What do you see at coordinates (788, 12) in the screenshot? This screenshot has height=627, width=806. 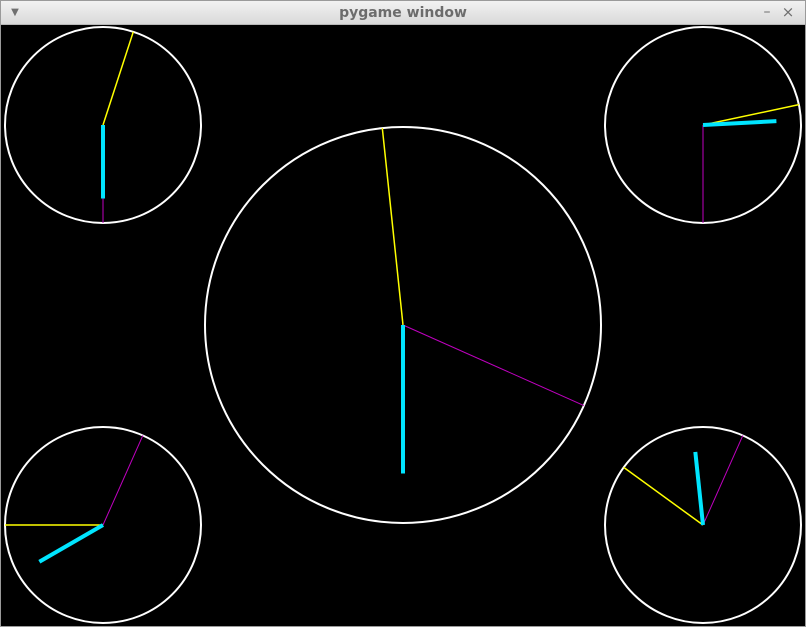 I see `close-icon: ×` at bounding box center [788, 12].